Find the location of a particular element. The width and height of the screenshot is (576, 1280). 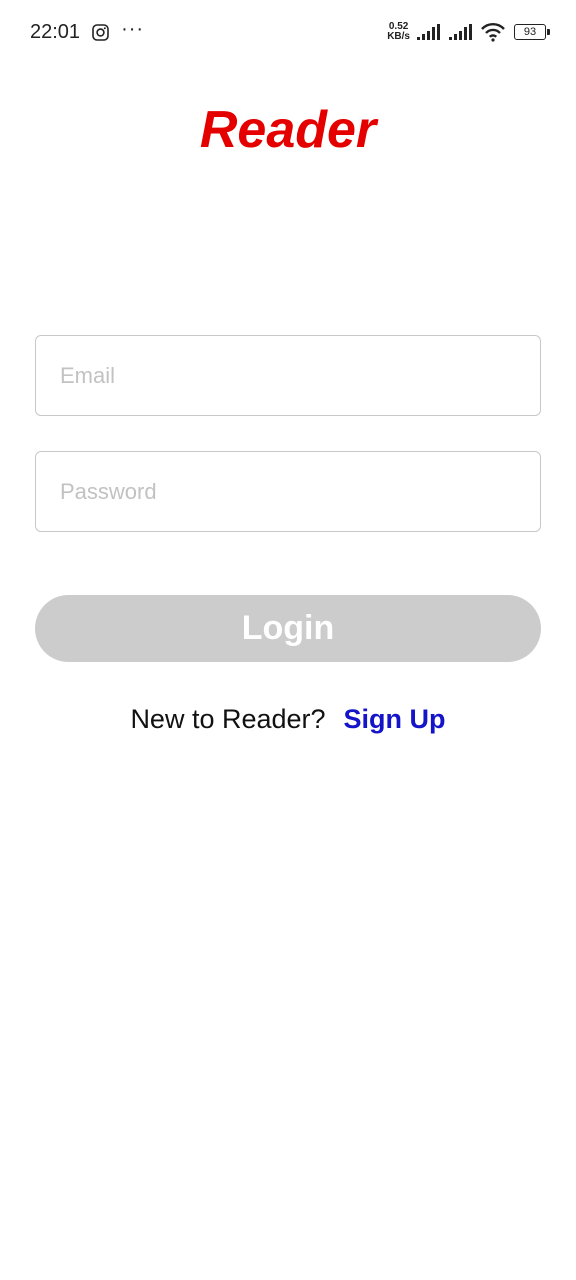

signup-prompt: New to Reader? is located at coordinates (228, 719).